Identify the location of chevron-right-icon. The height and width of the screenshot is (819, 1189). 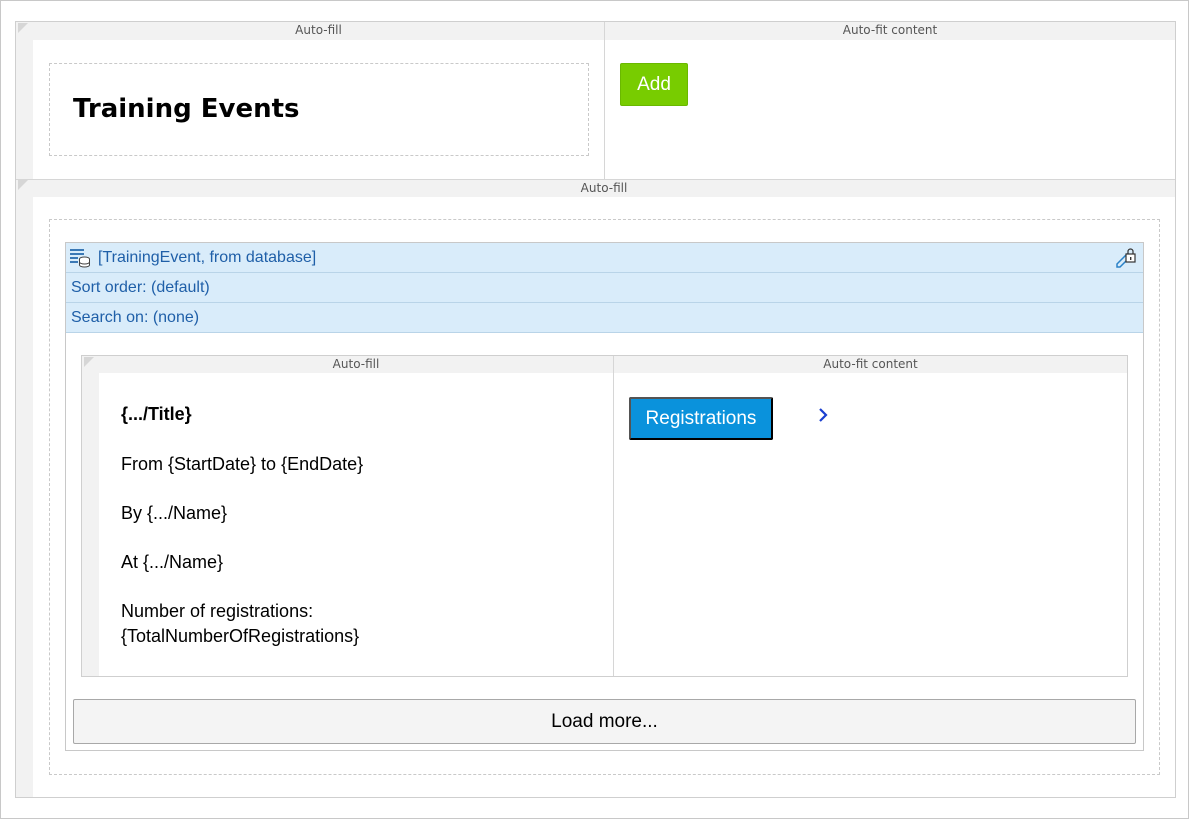
(823, 415).